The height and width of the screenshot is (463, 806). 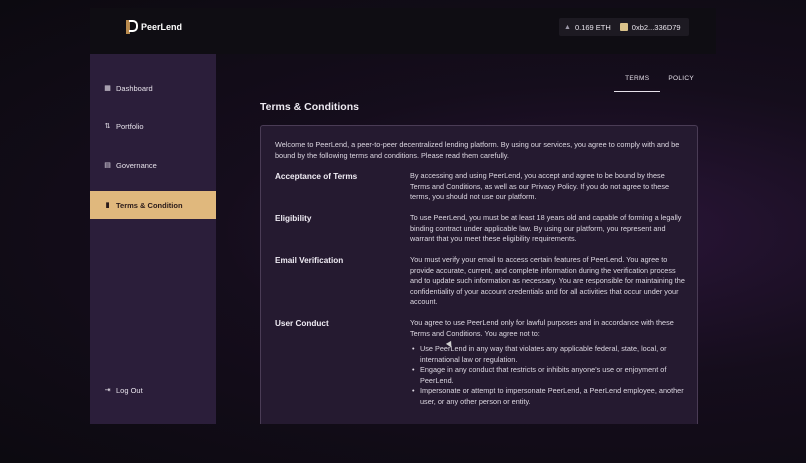 I want to click on logout-label: Log Out, so click(x=129, y=390).